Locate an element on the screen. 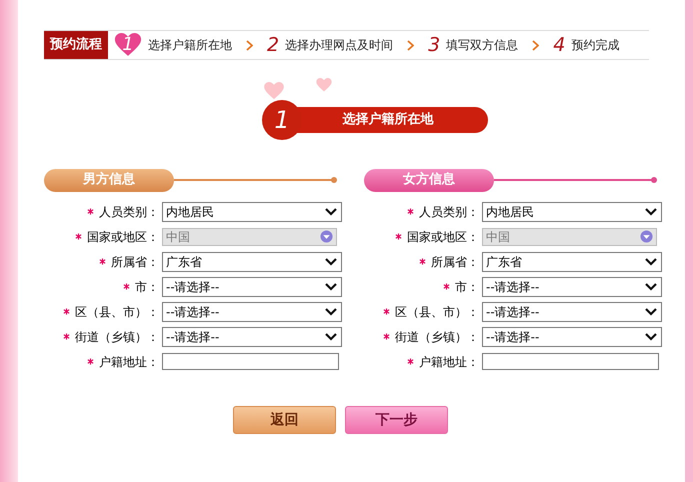 Image resolution: width=693 pixels, height=482 pixels. section-header: 女方信息 is located at coordinates (429, 180).